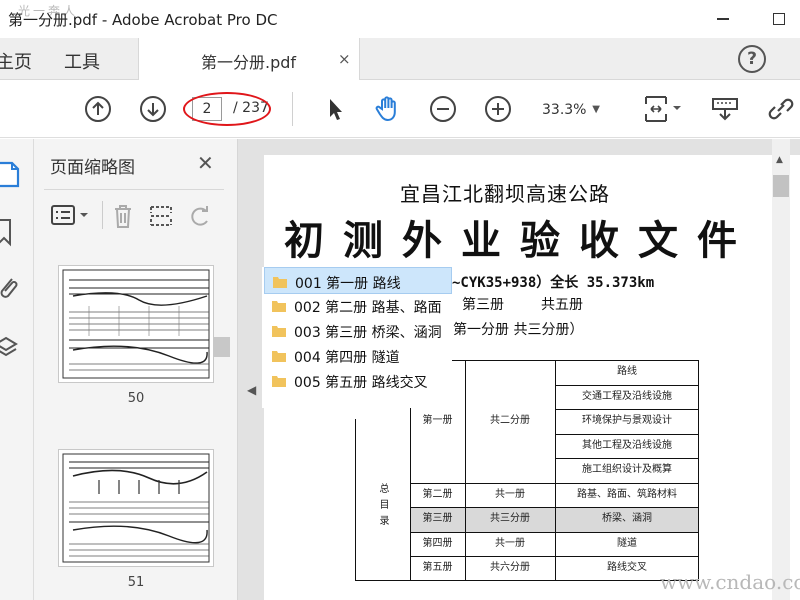 The height and width of the screenshot is (600, 800). I want to click on bookmark-item: 002 第二册 路基、路面, so click(358, 305).